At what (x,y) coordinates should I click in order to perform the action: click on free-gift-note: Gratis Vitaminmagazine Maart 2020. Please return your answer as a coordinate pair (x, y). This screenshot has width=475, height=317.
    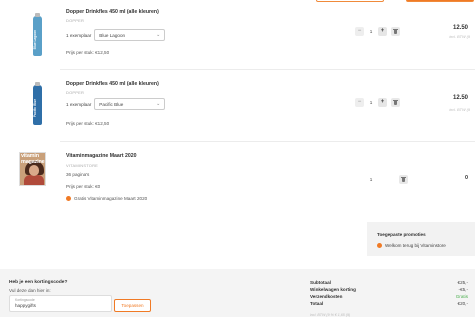
    Looking at the image, I should click on (106, 198).